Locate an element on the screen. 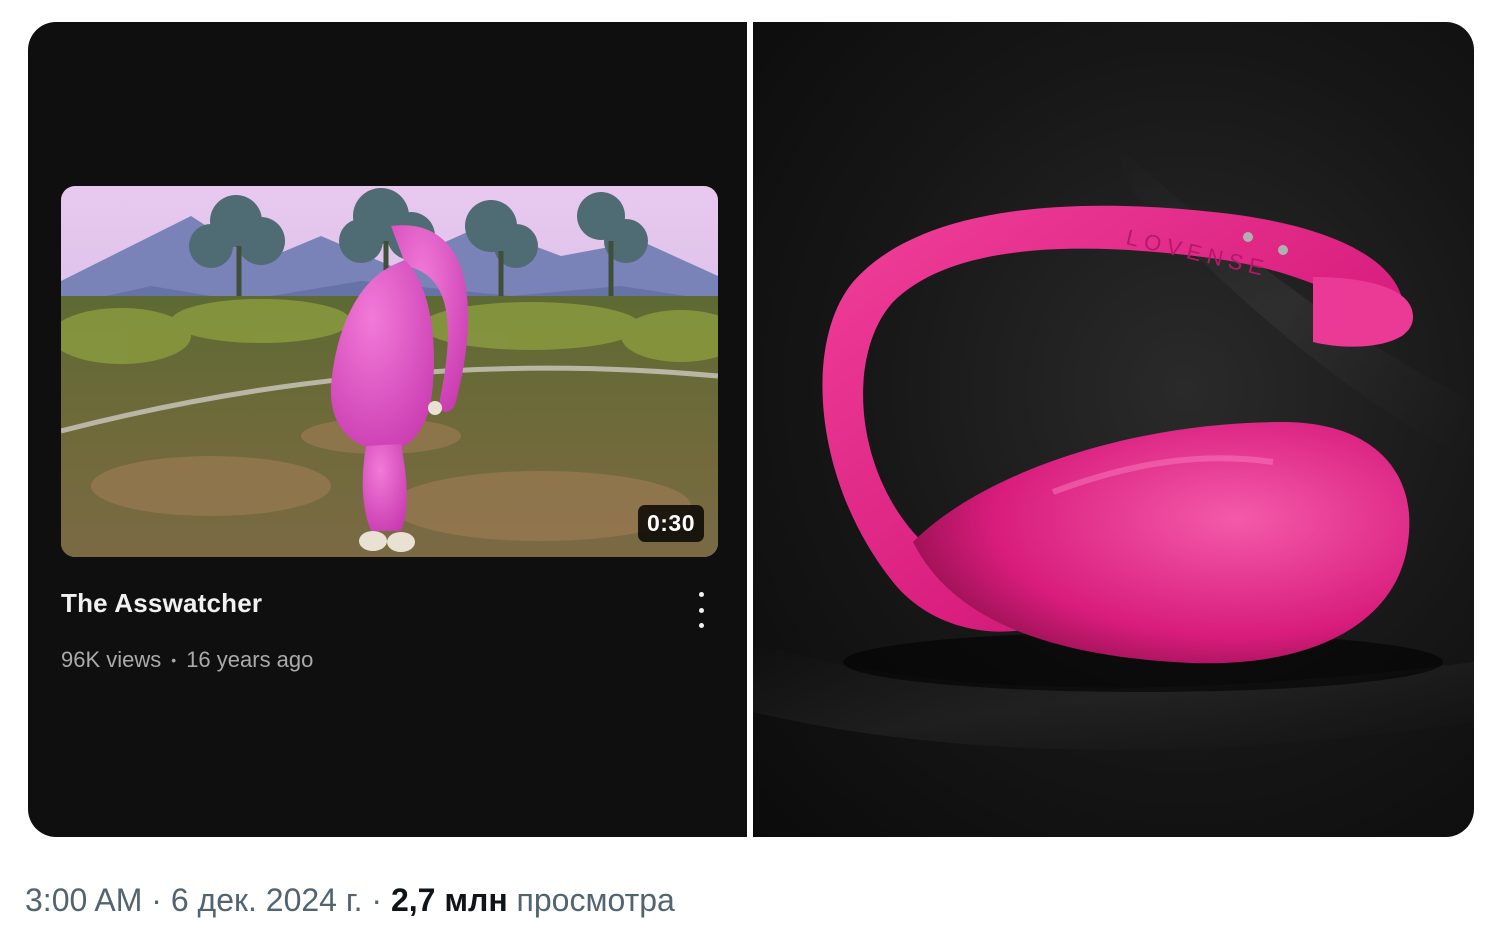 The height and width of the screenshot is (939, 1500). tweet-time: 3:00 AM is located at coordinates (83, 900).